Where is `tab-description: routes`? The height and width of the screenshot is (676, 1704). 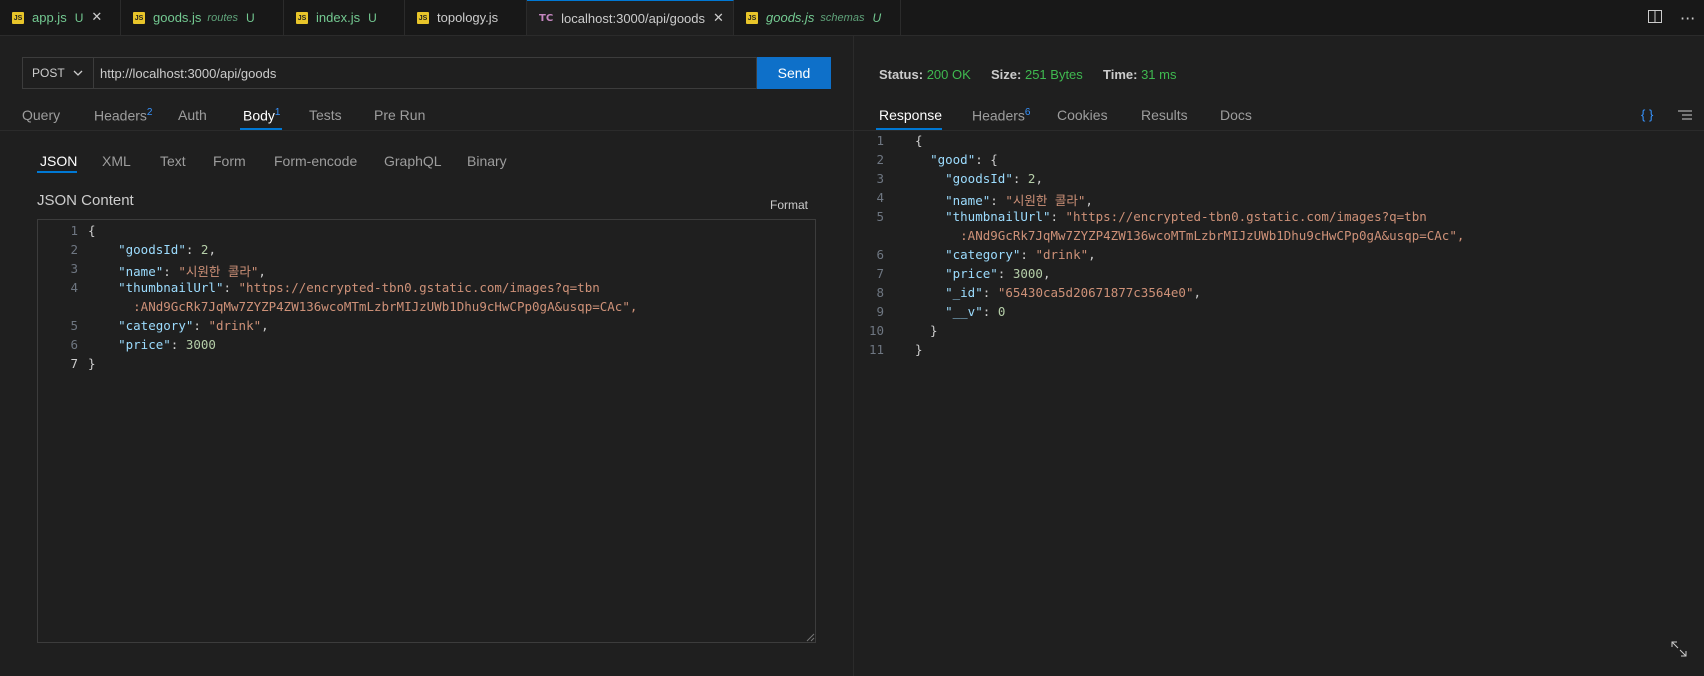
tab-description: routes is located at coordinates (222, 17).